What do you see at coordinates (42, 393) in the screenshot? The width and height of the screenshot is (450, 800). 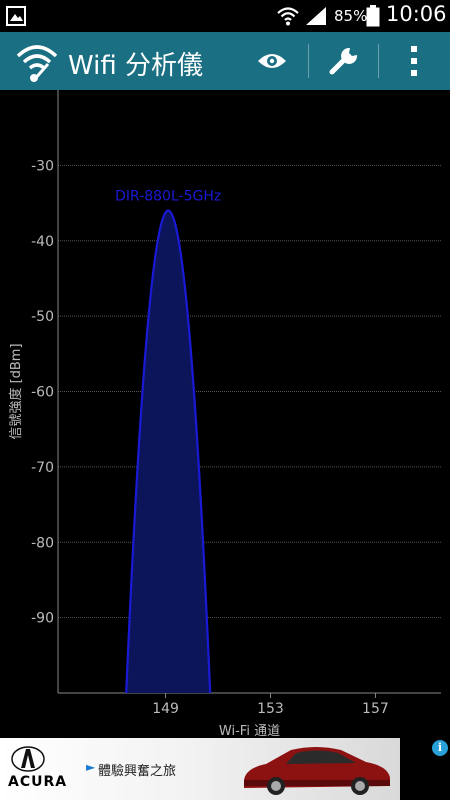 I see `y-tick-label: -60` at bounding box center [42, 393].